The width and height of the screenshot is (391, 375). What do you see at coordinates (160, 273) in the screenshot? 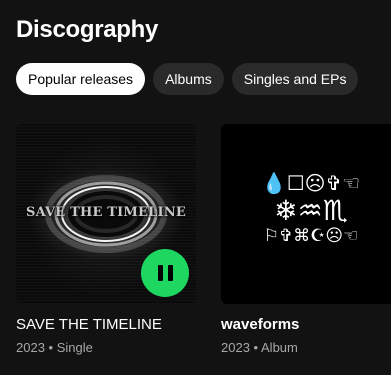
I see `pause-icon` at bounding box center [160, 273].